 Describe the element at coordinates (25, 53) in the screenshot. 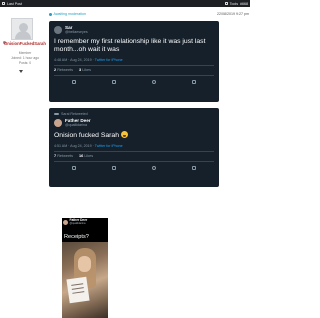

I see `user-title: Member` at that location.